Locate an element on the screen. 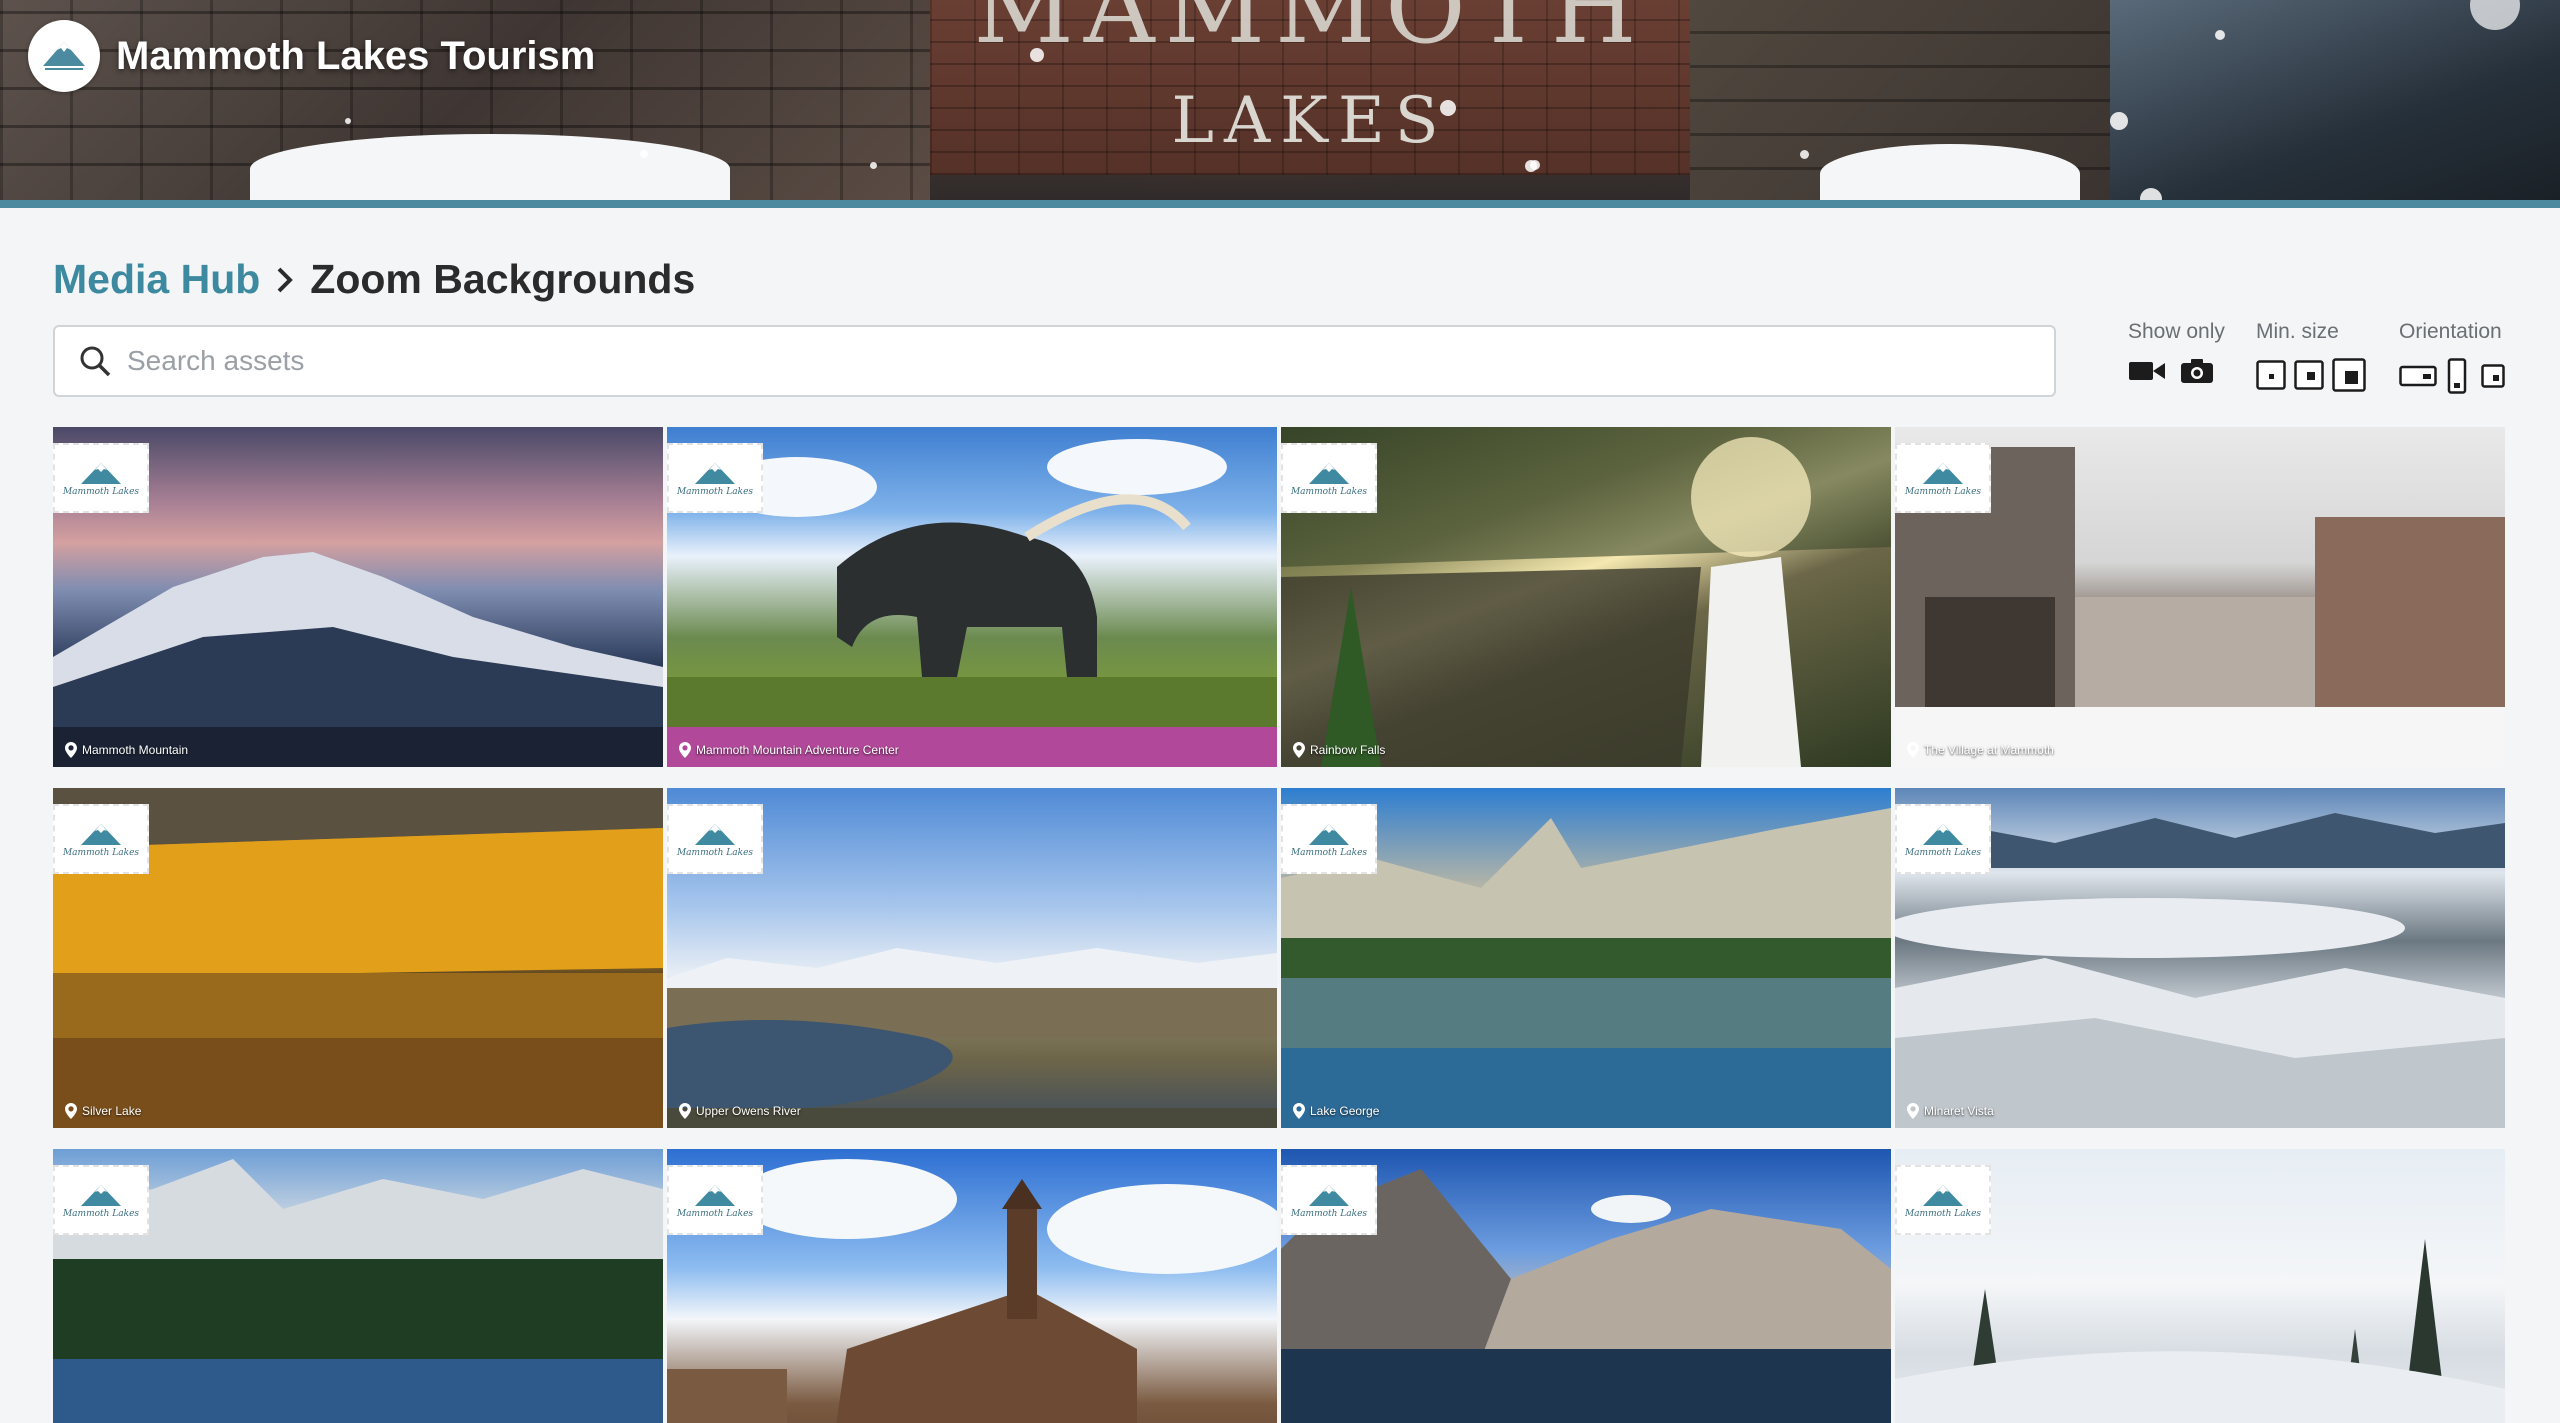 The height and width of the screenshot is (1423, 2560). asset-location: Lake George is located at coordinates (1336, 1111).